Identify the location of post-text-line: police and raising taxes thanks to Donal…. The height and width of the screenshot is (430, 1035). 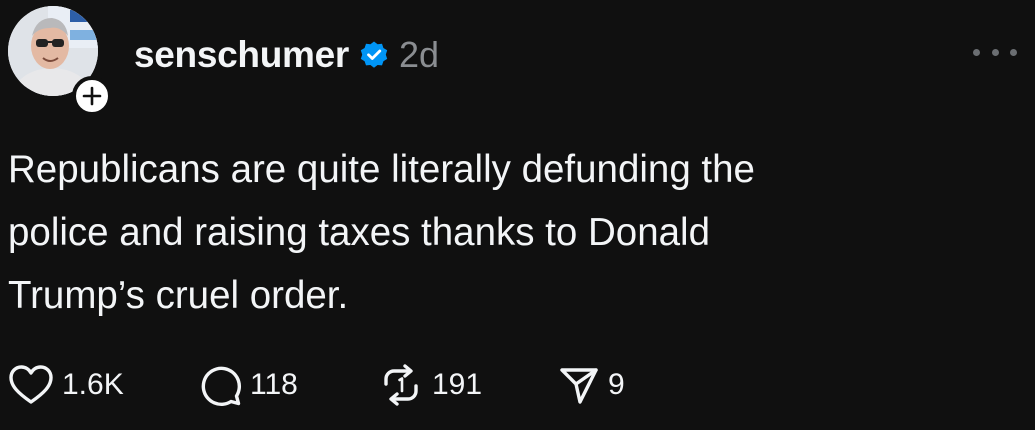
(359, 232).